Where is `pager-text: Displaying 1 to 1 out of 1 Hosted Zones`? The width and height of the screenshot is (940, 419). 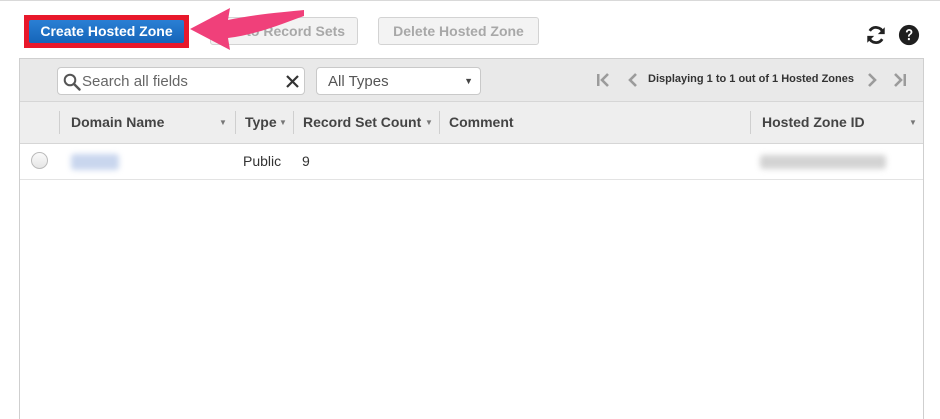
pager-text: Displaying 1 to 1 out of 1 Hosted Zones is located at coordinates (751, 79).